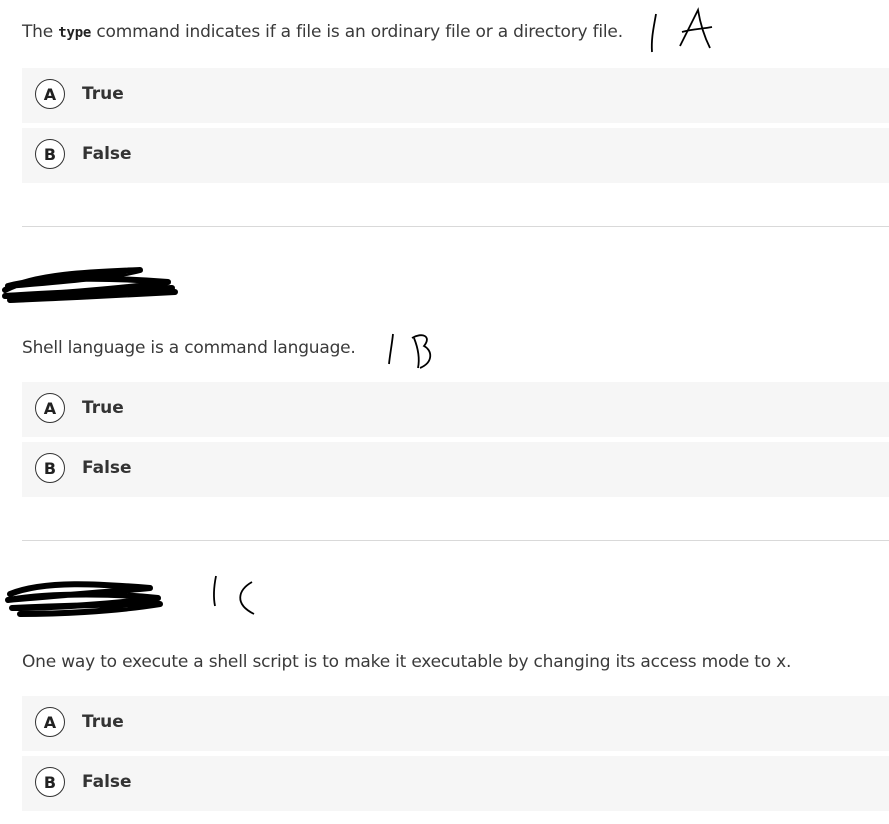 The width and height of the screenshot is (889, 824). What do you see at coordinates (455, 155) in the screenshot?
I see `question-1-option-b: B False` at bounding box center [455, 155].